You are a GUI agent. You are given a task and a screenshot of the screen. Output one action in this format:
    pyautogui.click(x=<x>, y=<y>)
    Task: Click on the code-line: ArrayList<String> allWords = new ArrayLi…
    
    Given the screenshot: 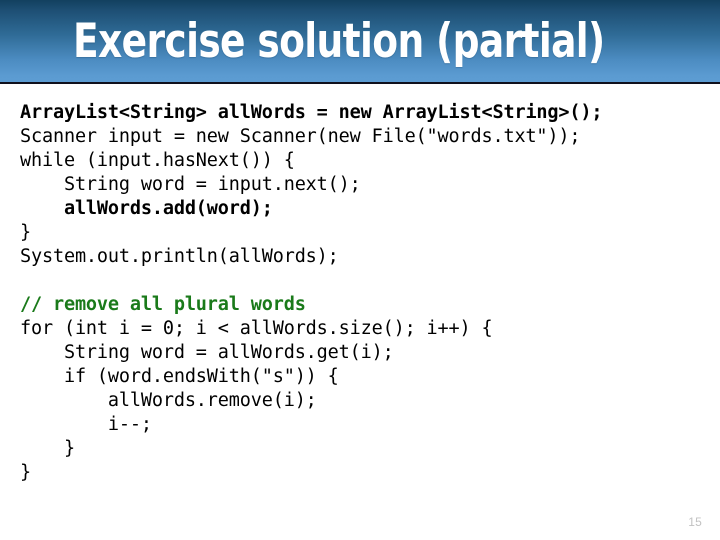 What is the action you would take?
    pyautogui.click(x=311, y=112)
    